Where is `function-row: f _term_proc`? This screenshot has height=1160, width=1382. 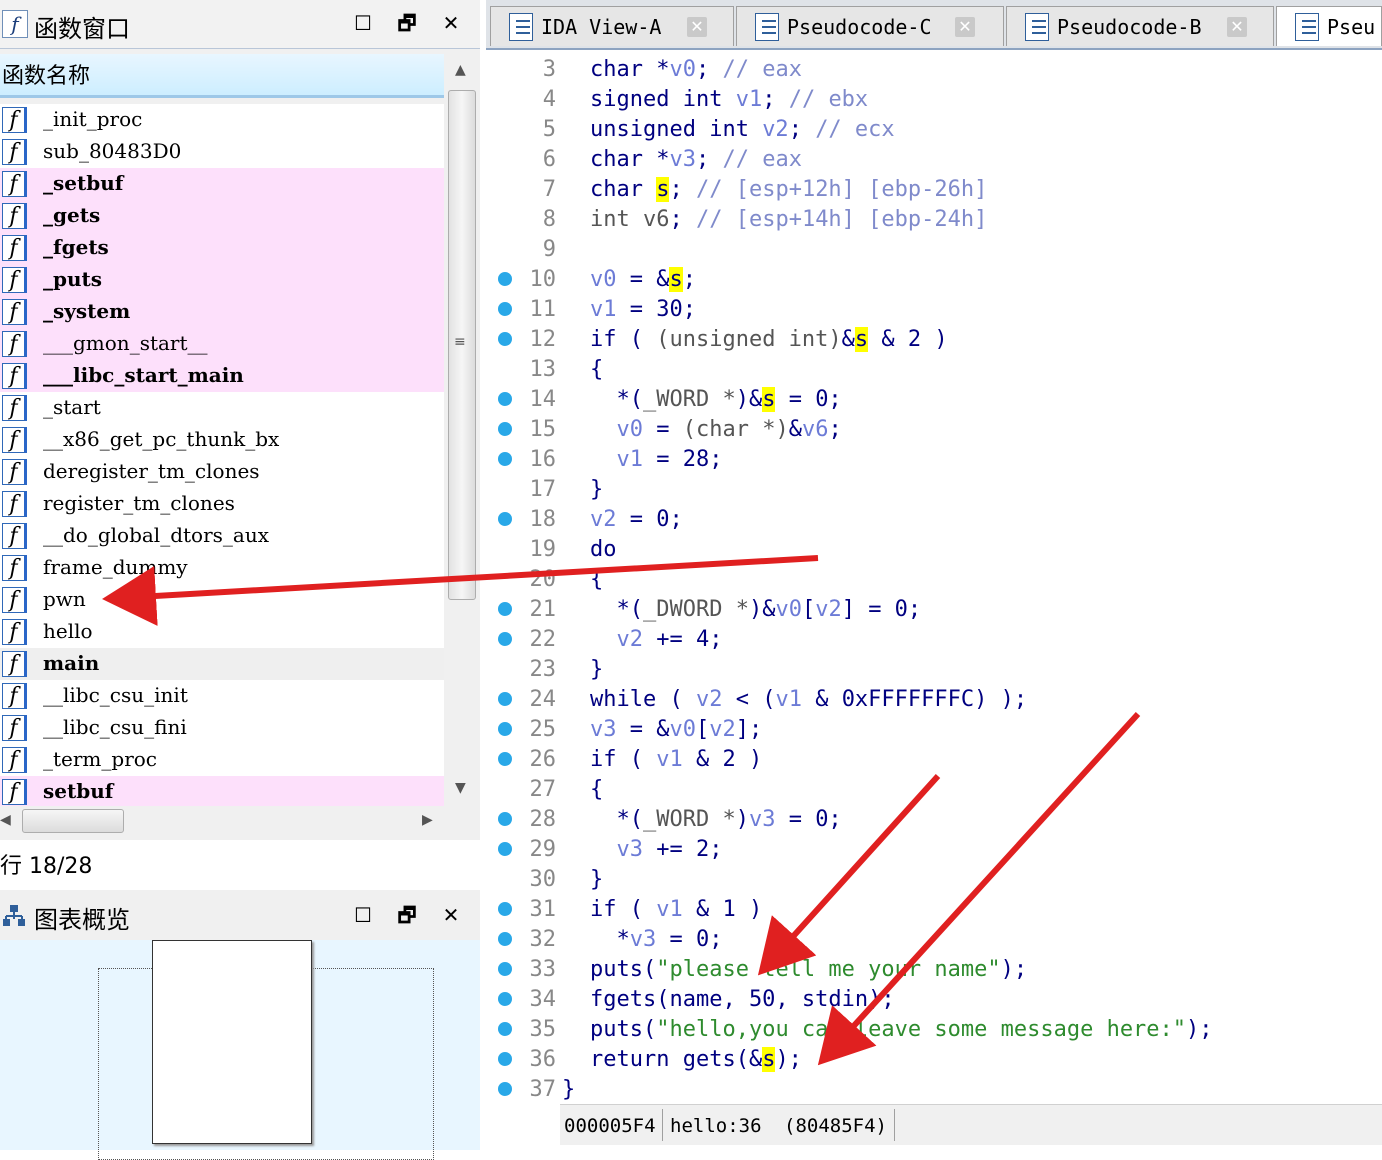
function-row: f _term_proc is located at coordinates (222, 760).